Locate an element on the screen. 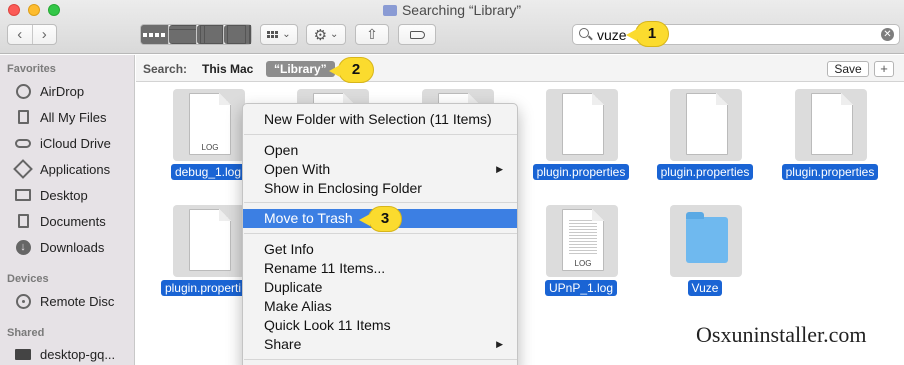 This screenshot has width=904, height=365. scope-label: Search: is located at coordinates (165, 69).